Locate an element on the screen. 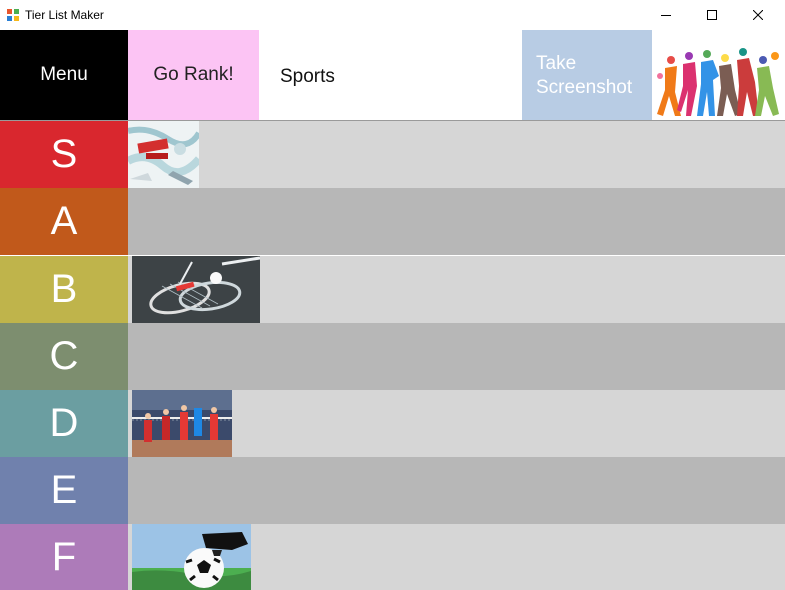 The height and width of the screenshot is (590, 785). tier-label-s: S is located at coordinates (64, 154).